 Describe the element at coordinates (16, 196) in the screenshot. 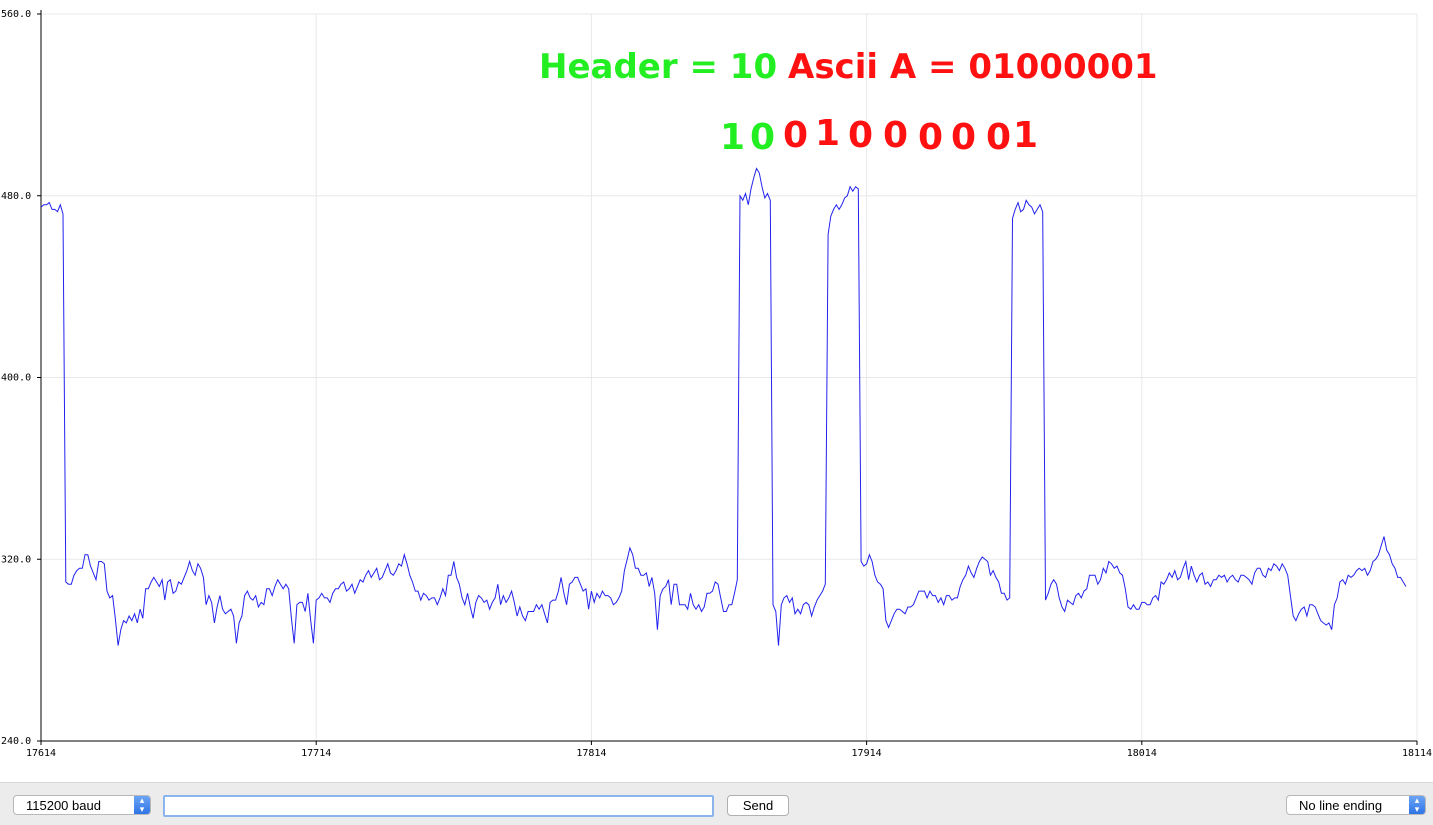

I see `y-tick-label: 480.0` at that location.